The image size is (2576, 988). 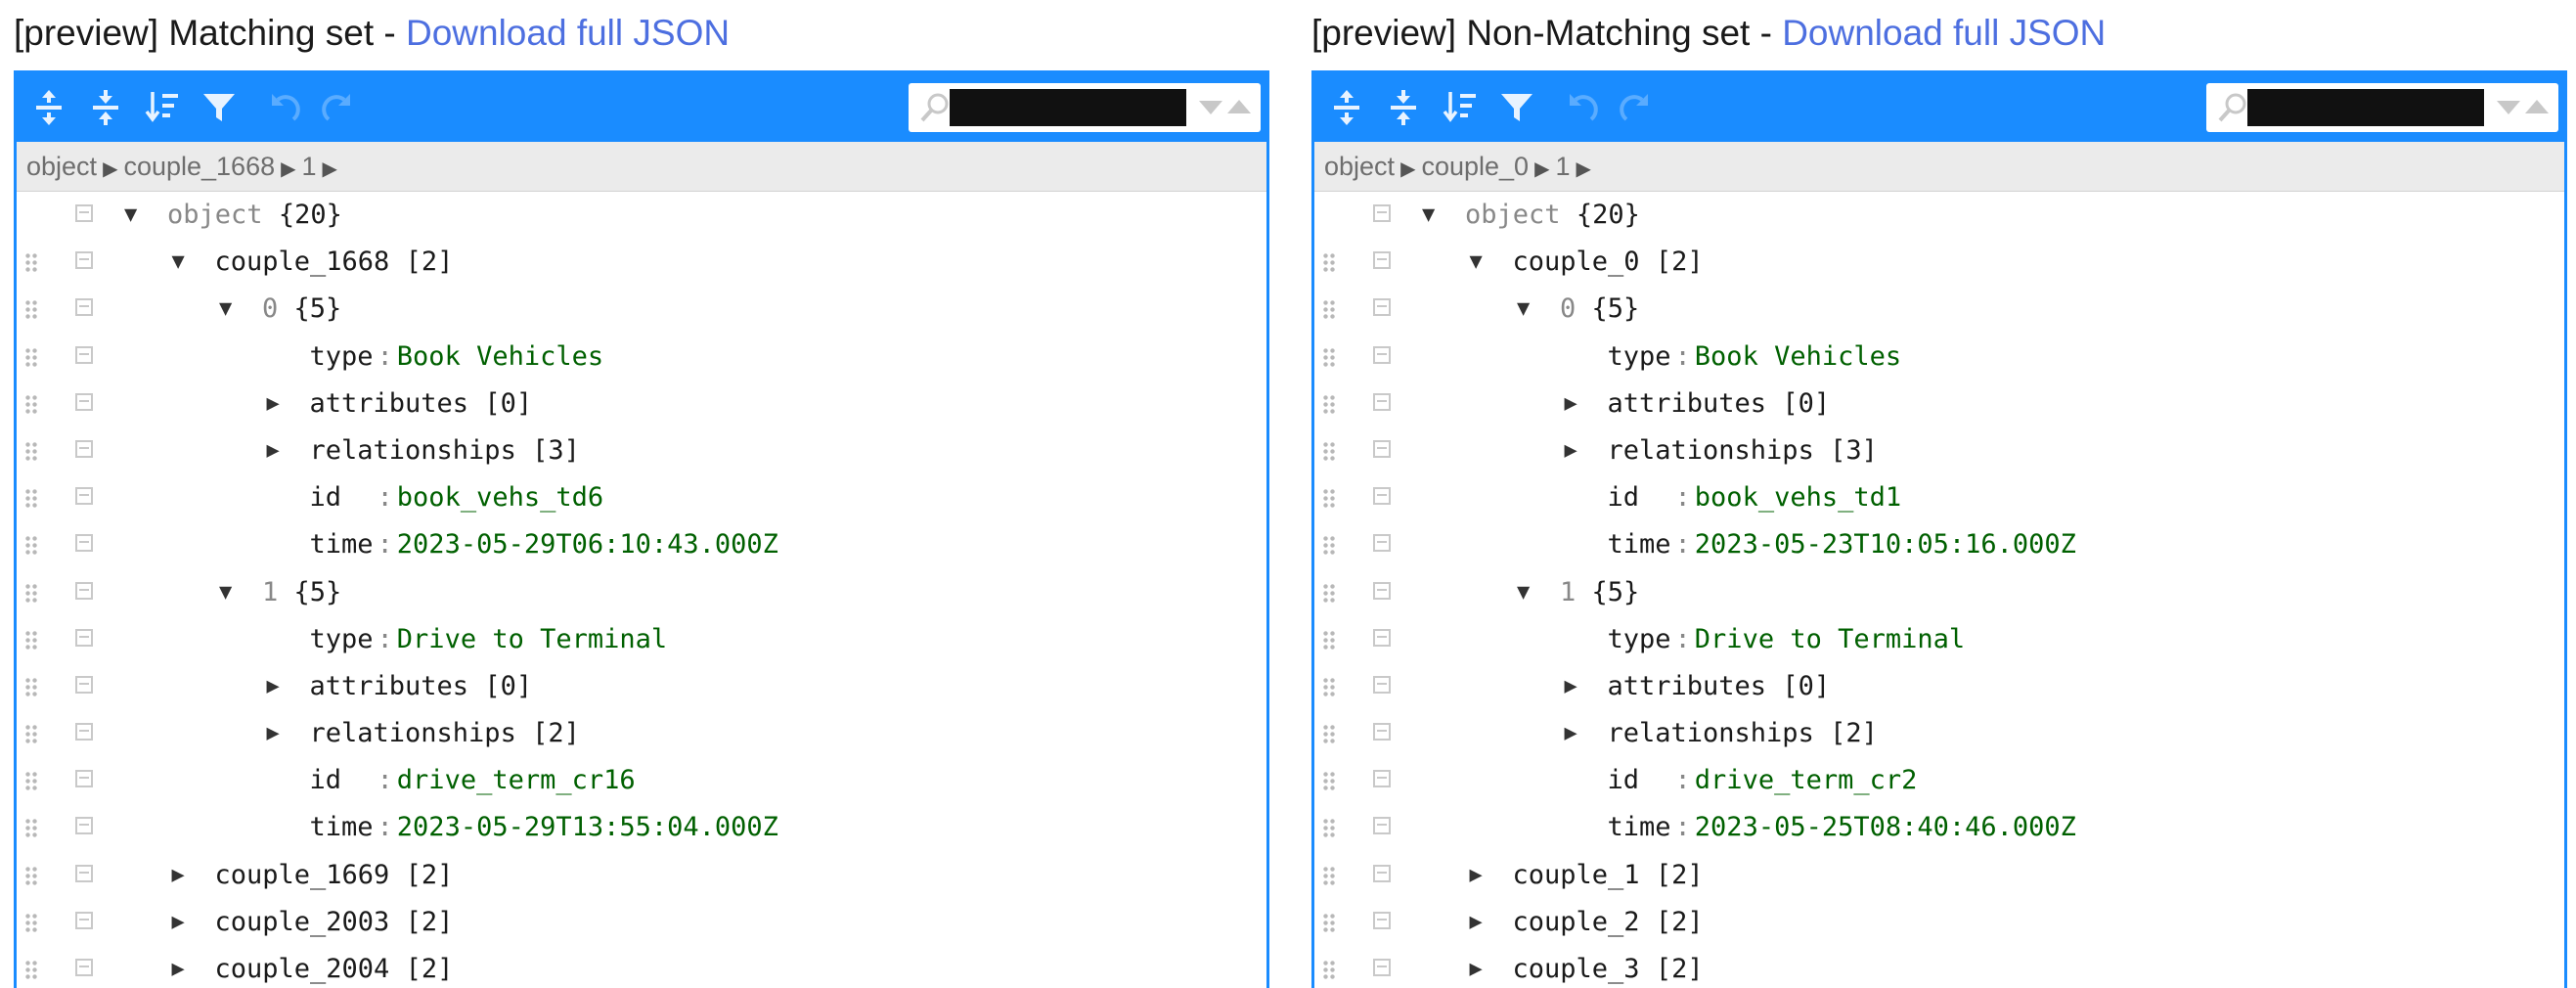 What do you see at coordinates (641, 639) in the screenshot?
I see `tree-row: type: Drive to Terminal` at bounding box center [641, 639].